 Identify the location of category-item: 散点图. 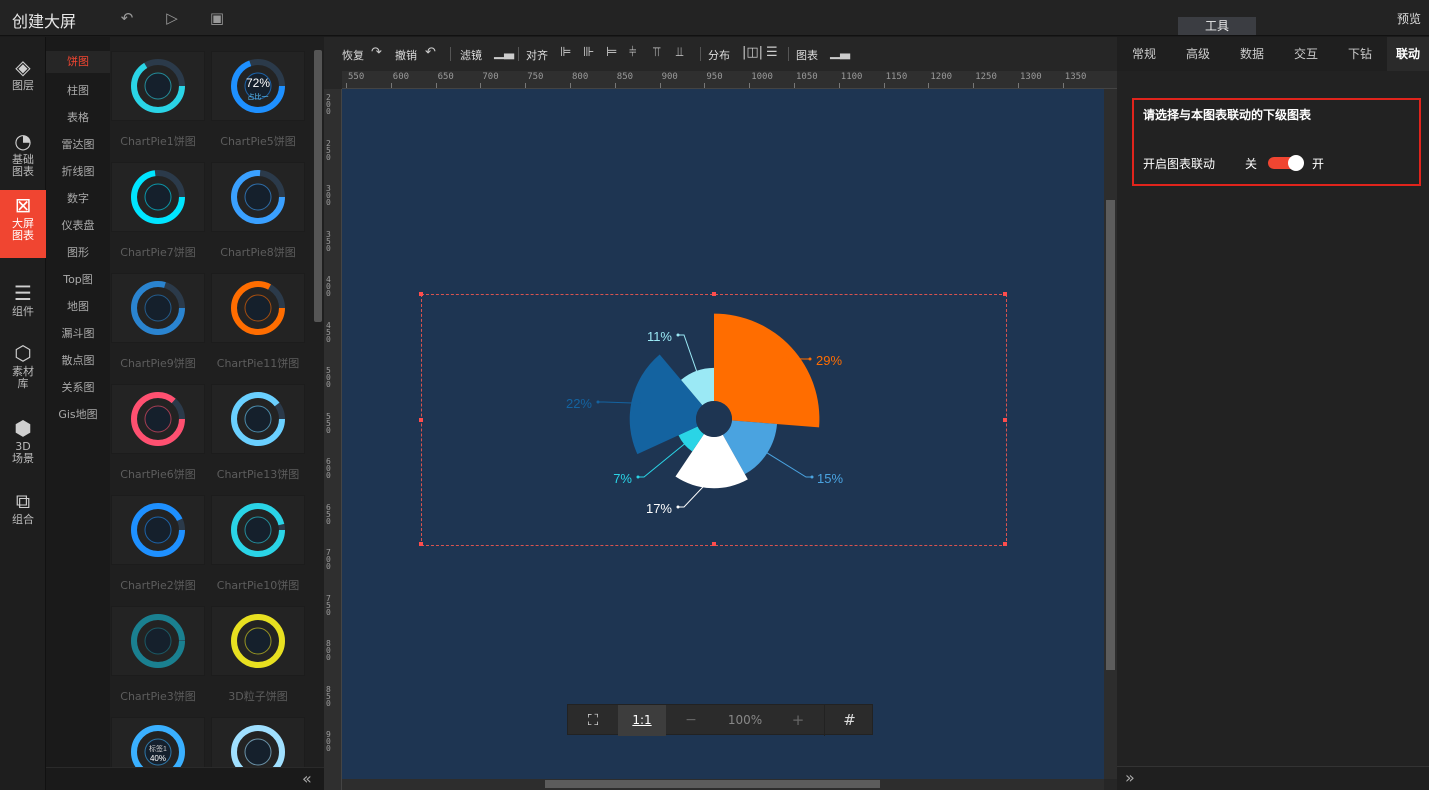
(78, 361).